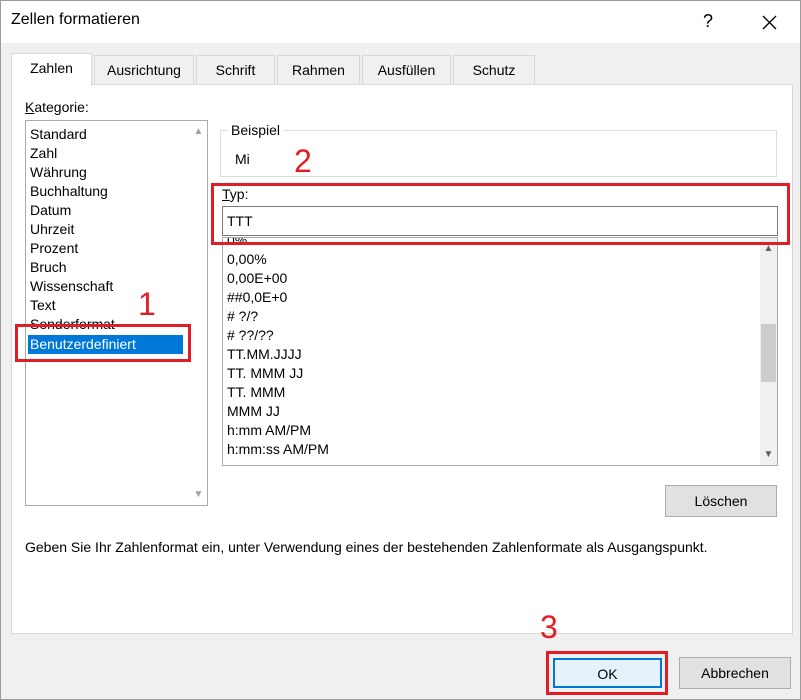 The height and width of the screenshot is (700, 801). I want to click on category-item-buchhaltung: Buchhaltung, so click(69, 191).